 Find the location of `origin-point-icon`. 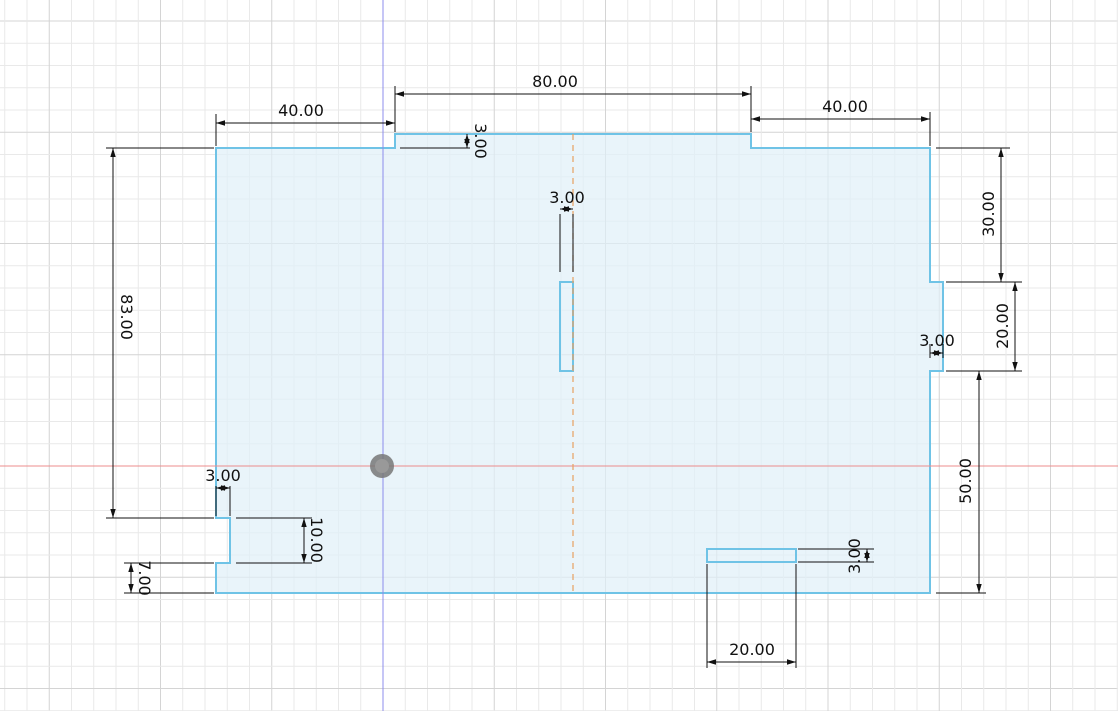

origin-point-icon is located at coordinates (382, 466).